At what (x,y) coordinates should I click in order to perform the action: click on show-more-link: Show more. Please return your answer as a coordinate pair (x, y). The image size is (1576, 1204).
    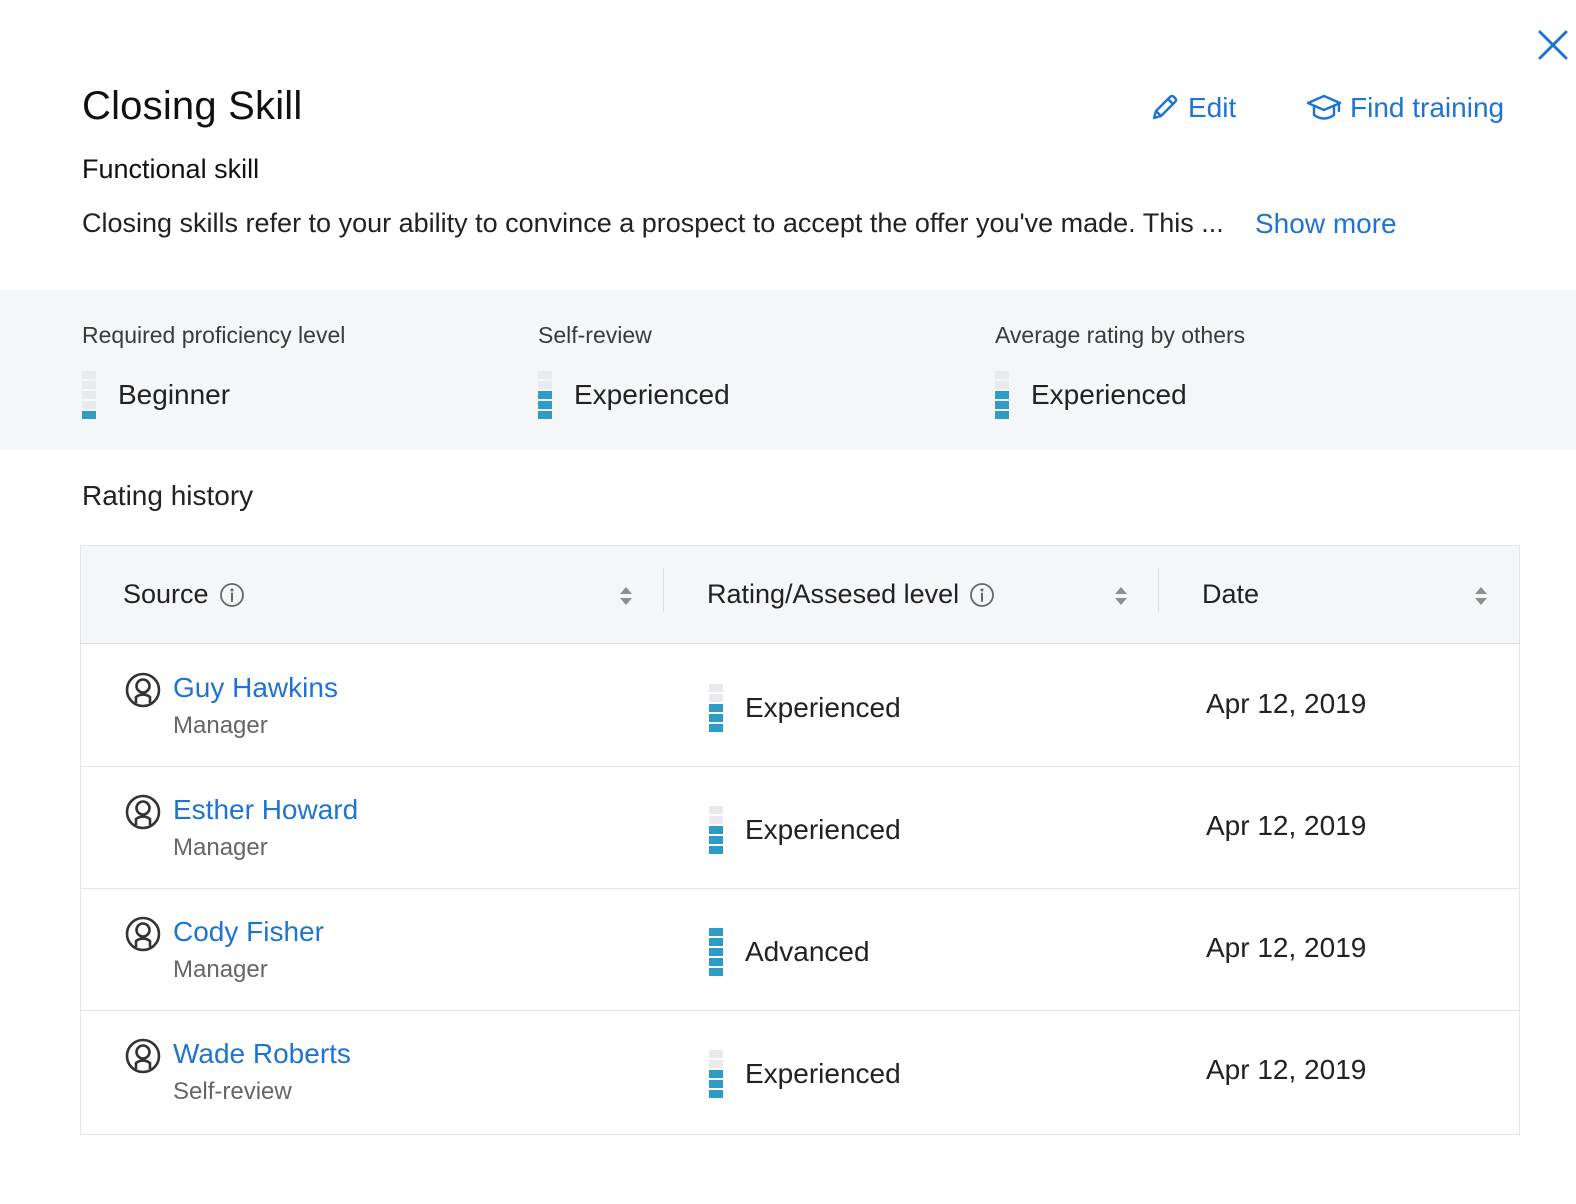
    Looking at the image, I should click on (1326, 224).